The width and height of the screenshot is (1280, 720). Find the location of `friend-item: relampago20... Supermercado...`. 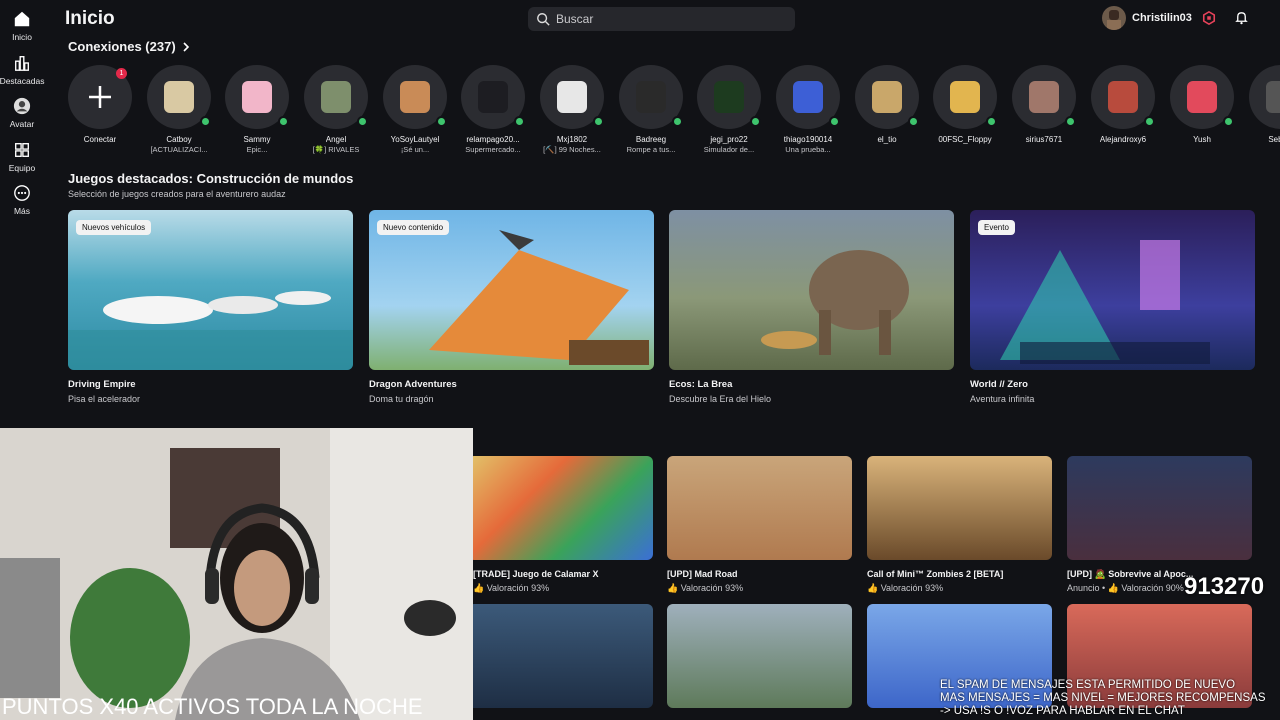

friend-item: relampago20... Supermercado... is located at coordinates (493, 109).